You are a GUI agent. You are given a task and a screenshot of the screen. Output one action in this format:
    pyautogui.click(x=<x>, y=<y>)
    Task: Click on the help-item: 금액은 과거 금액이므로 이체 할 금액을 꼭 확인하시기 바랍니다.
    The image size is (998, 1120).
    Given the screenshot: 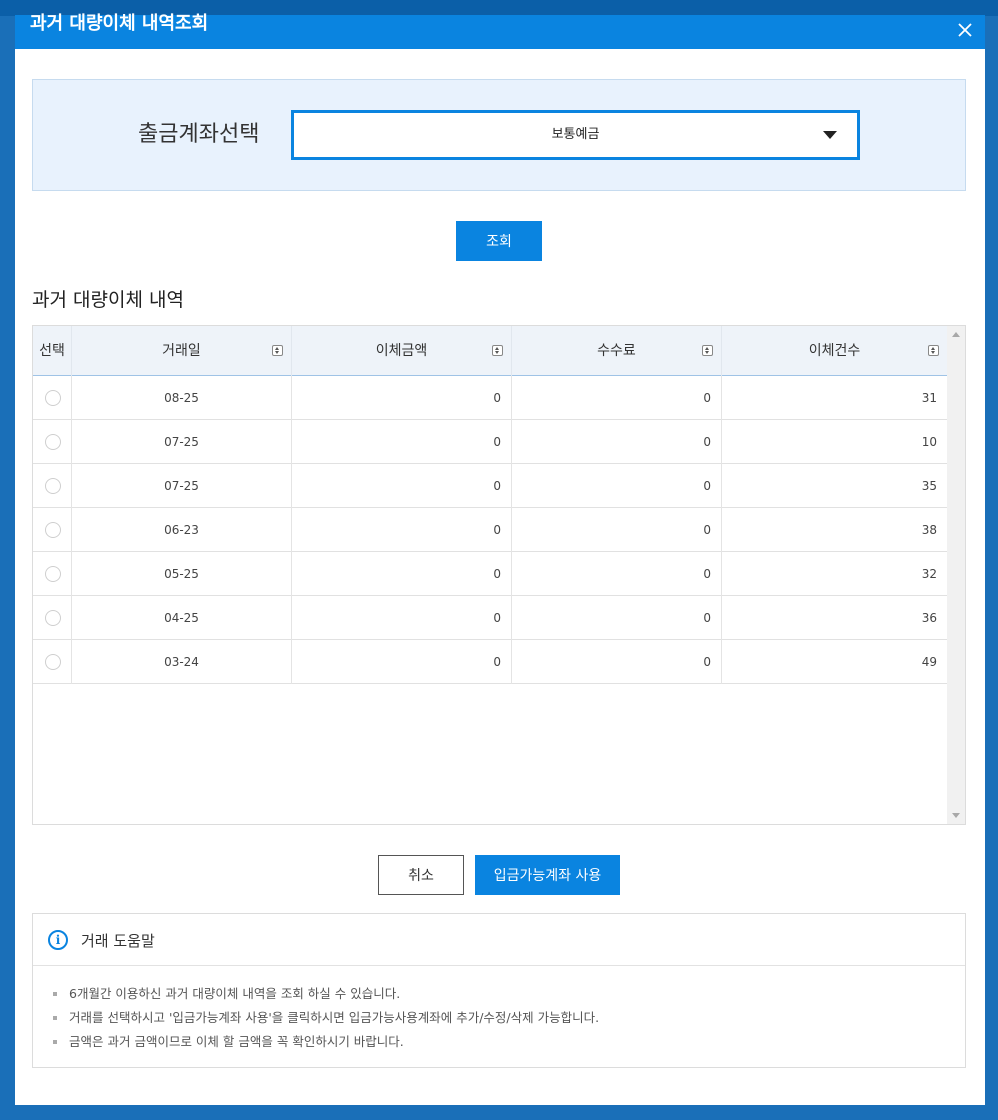 What is the action you would take?
    pyautogui.click(x=326, y=1042)
    